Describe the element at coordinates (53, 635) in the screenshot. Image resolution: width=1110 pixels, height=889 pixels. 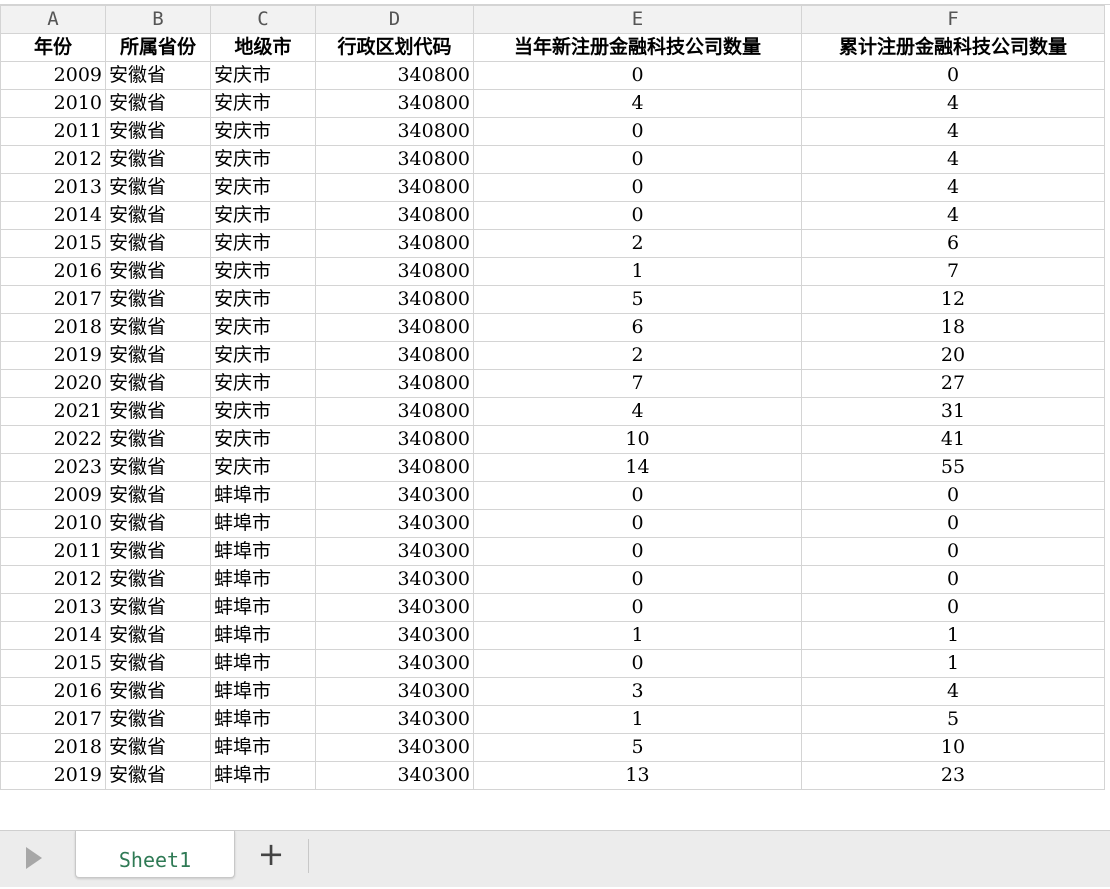
I see `cell: 2014` at that location.